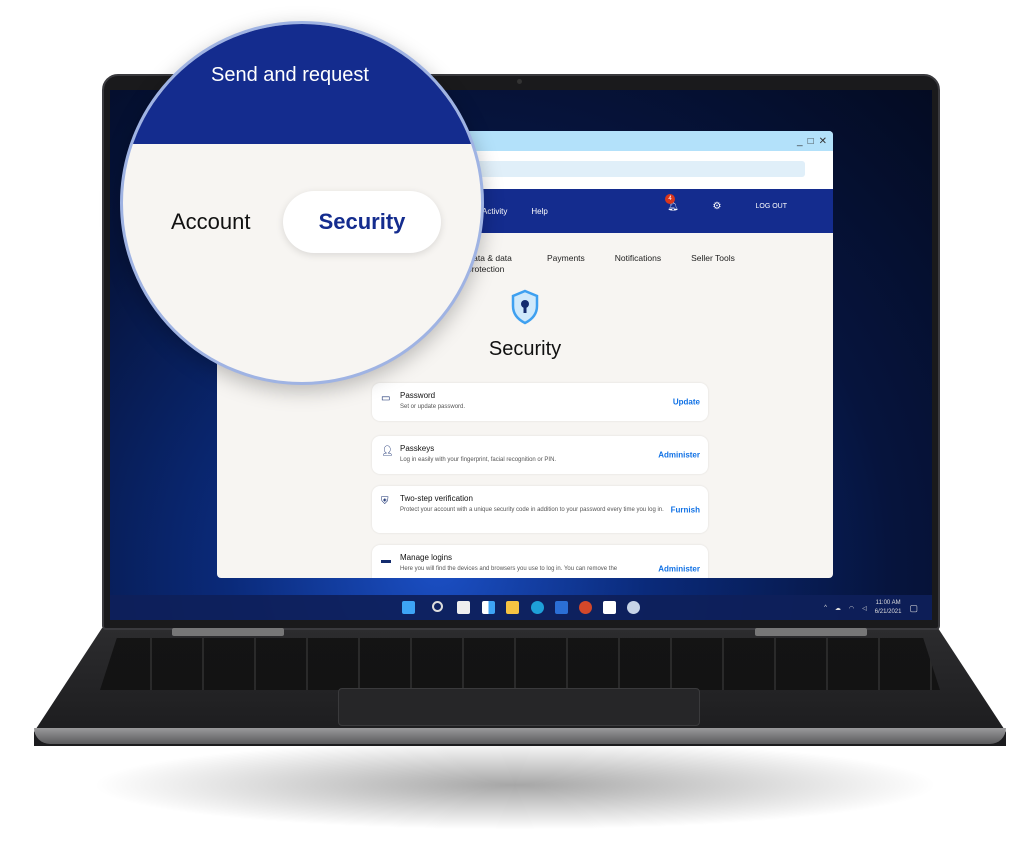 This screenshot has width=1024, height=867. I want to click on start-icon, so click(408, 607).